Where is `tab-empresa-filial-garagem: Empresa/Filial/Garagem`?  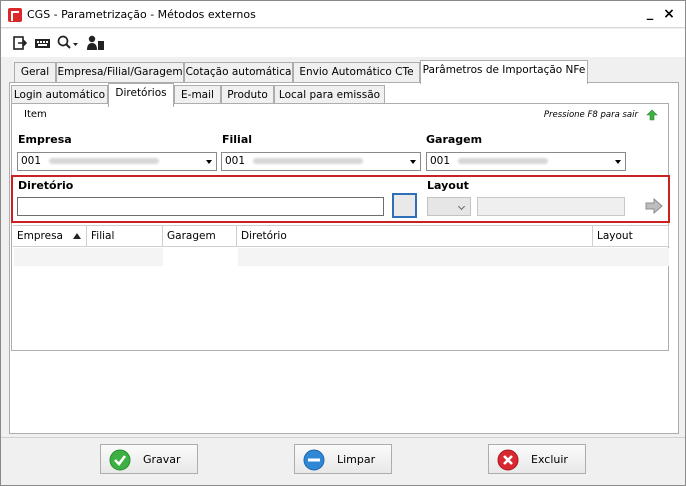
tab-empresa-filial-garagem: Empresa/Filial/Garagem is located at coordinates (120, 72).